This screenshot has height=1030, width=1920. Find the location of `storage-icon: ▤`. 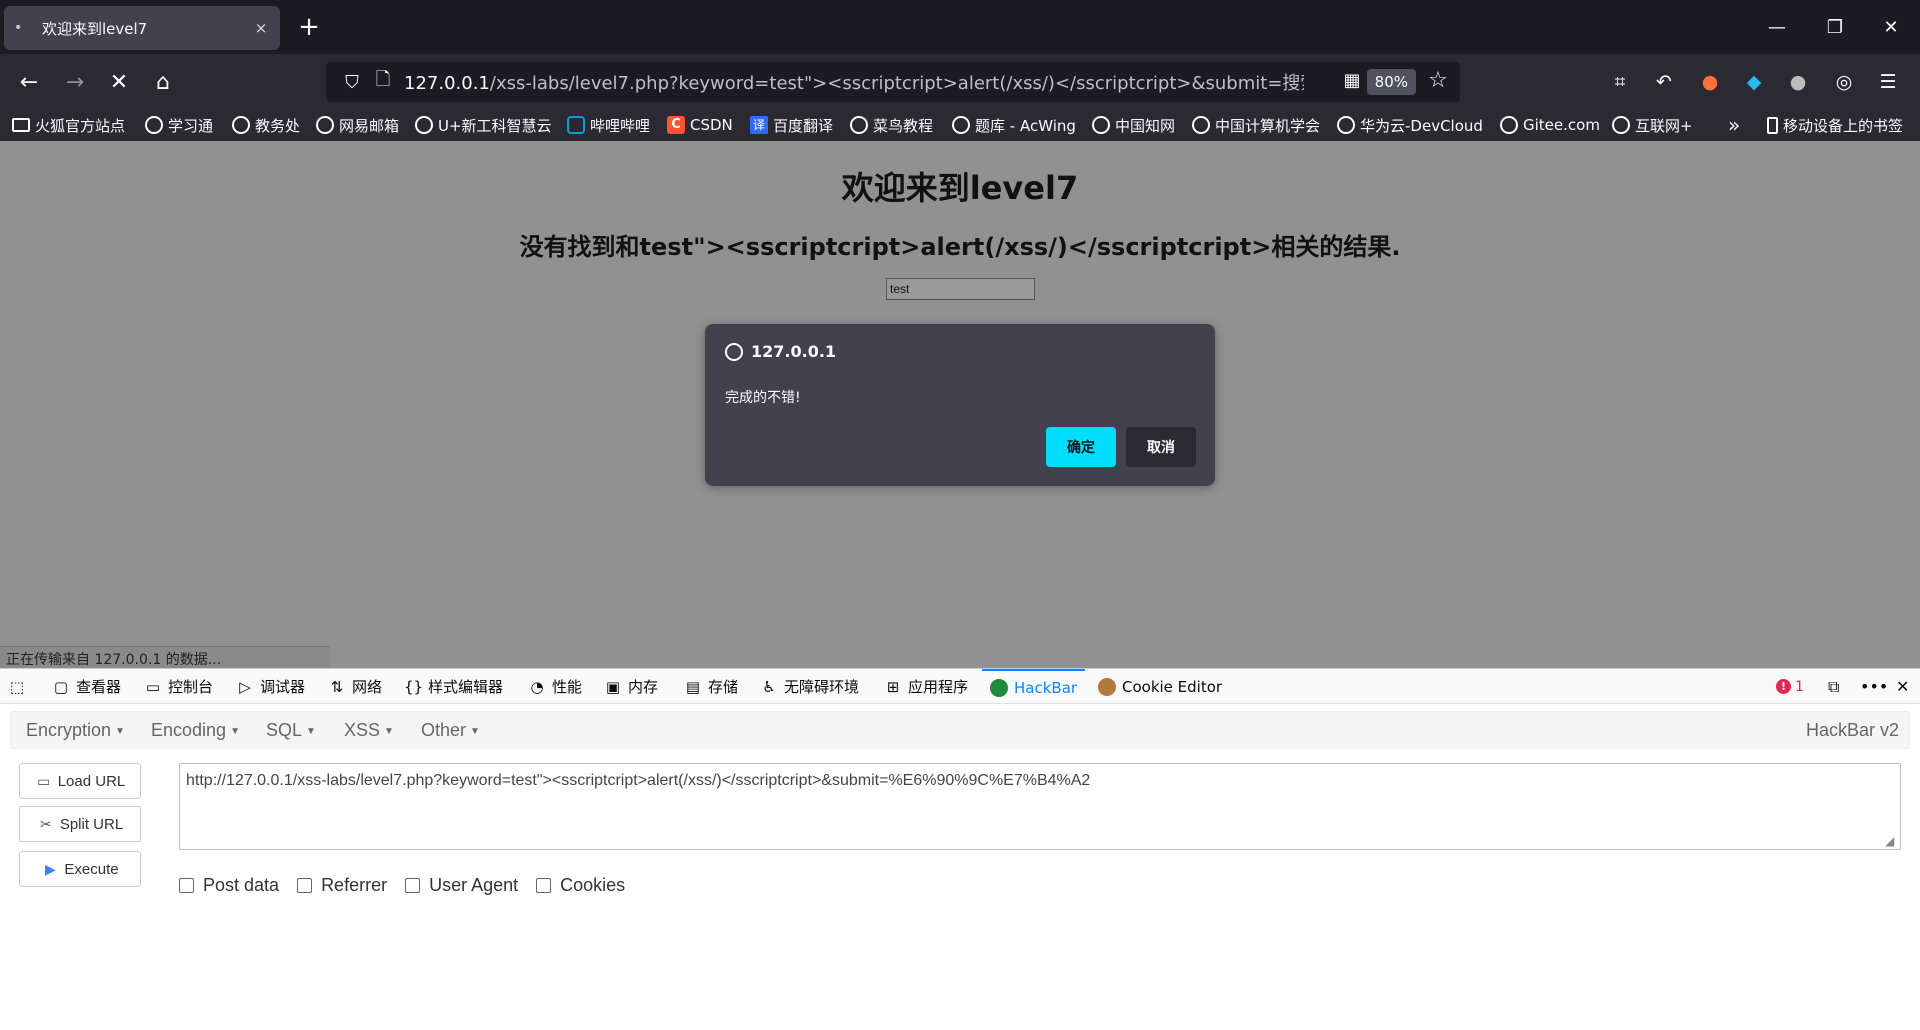

storage-icon: ▤ is located at coordinates (693, 686).